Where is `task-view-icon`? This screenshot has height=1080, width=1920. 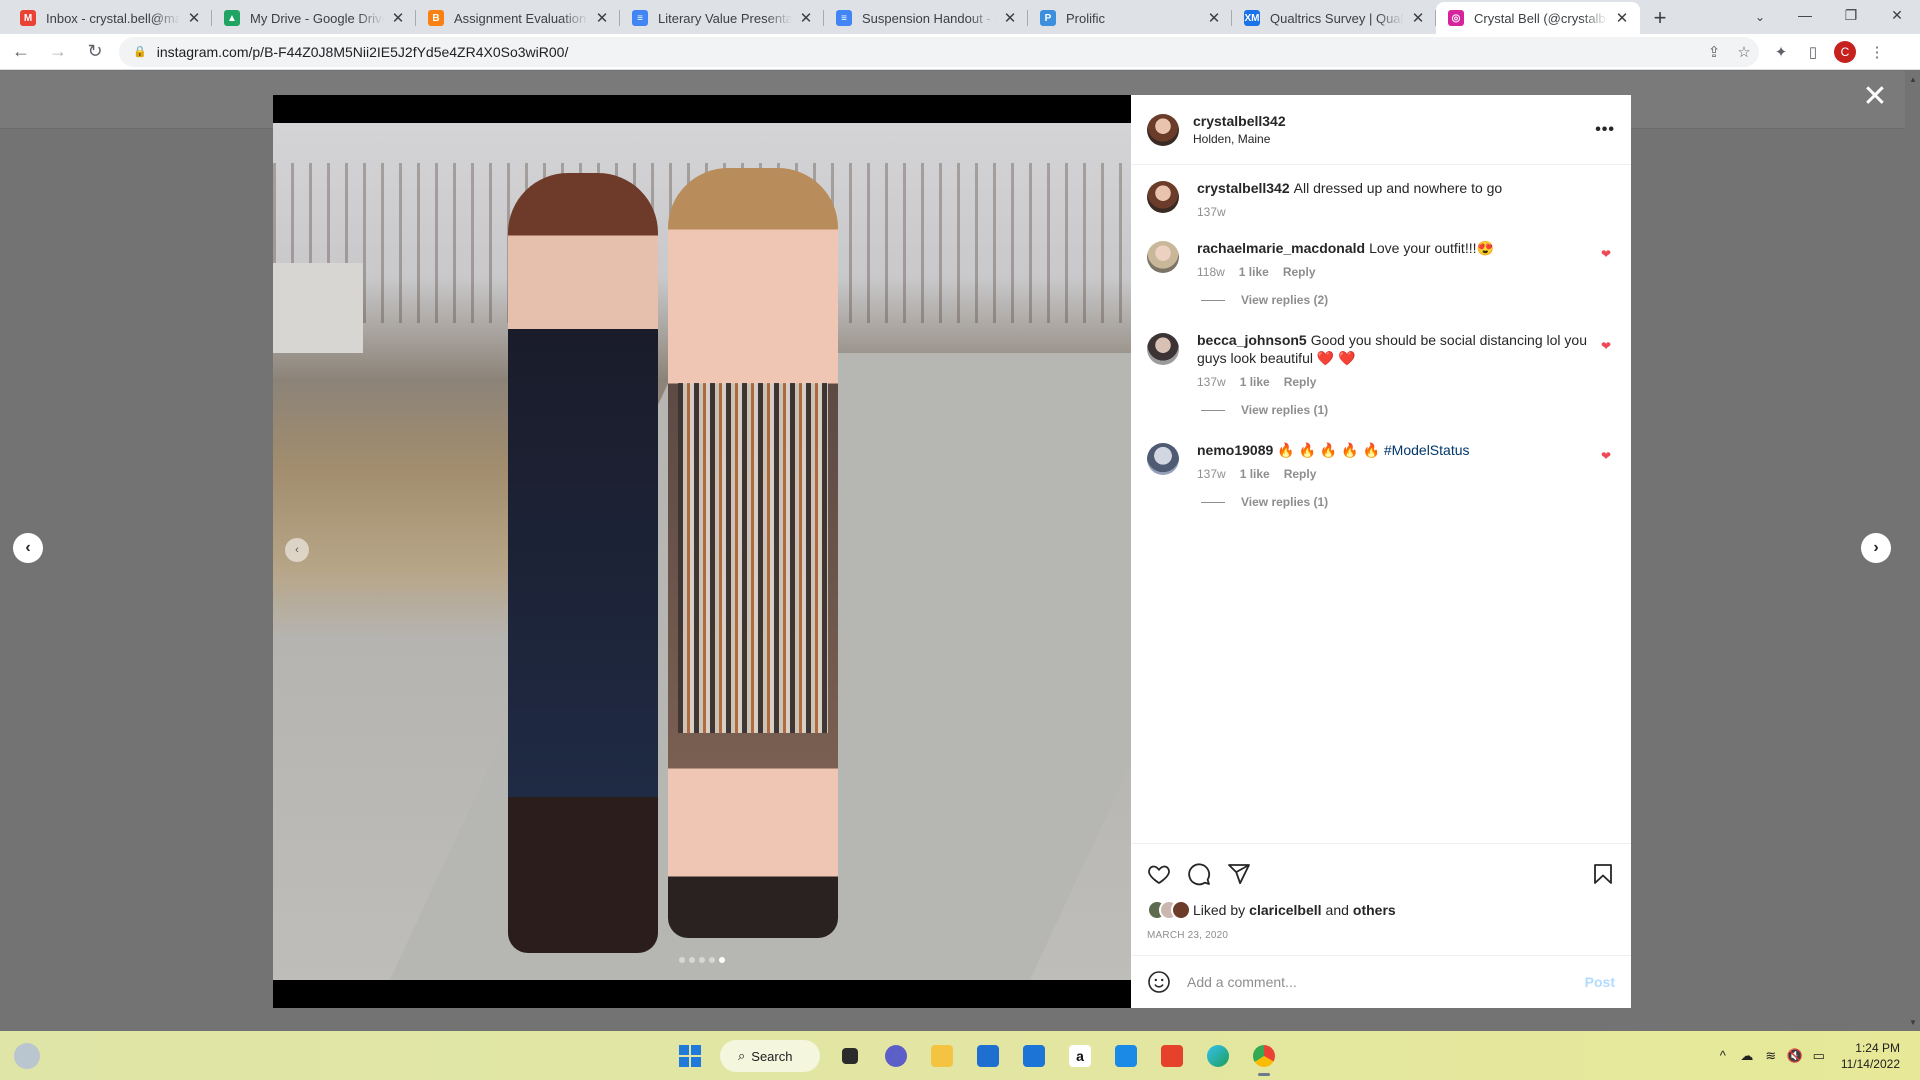 task-view-icon is located at coordinates (850, 1056).